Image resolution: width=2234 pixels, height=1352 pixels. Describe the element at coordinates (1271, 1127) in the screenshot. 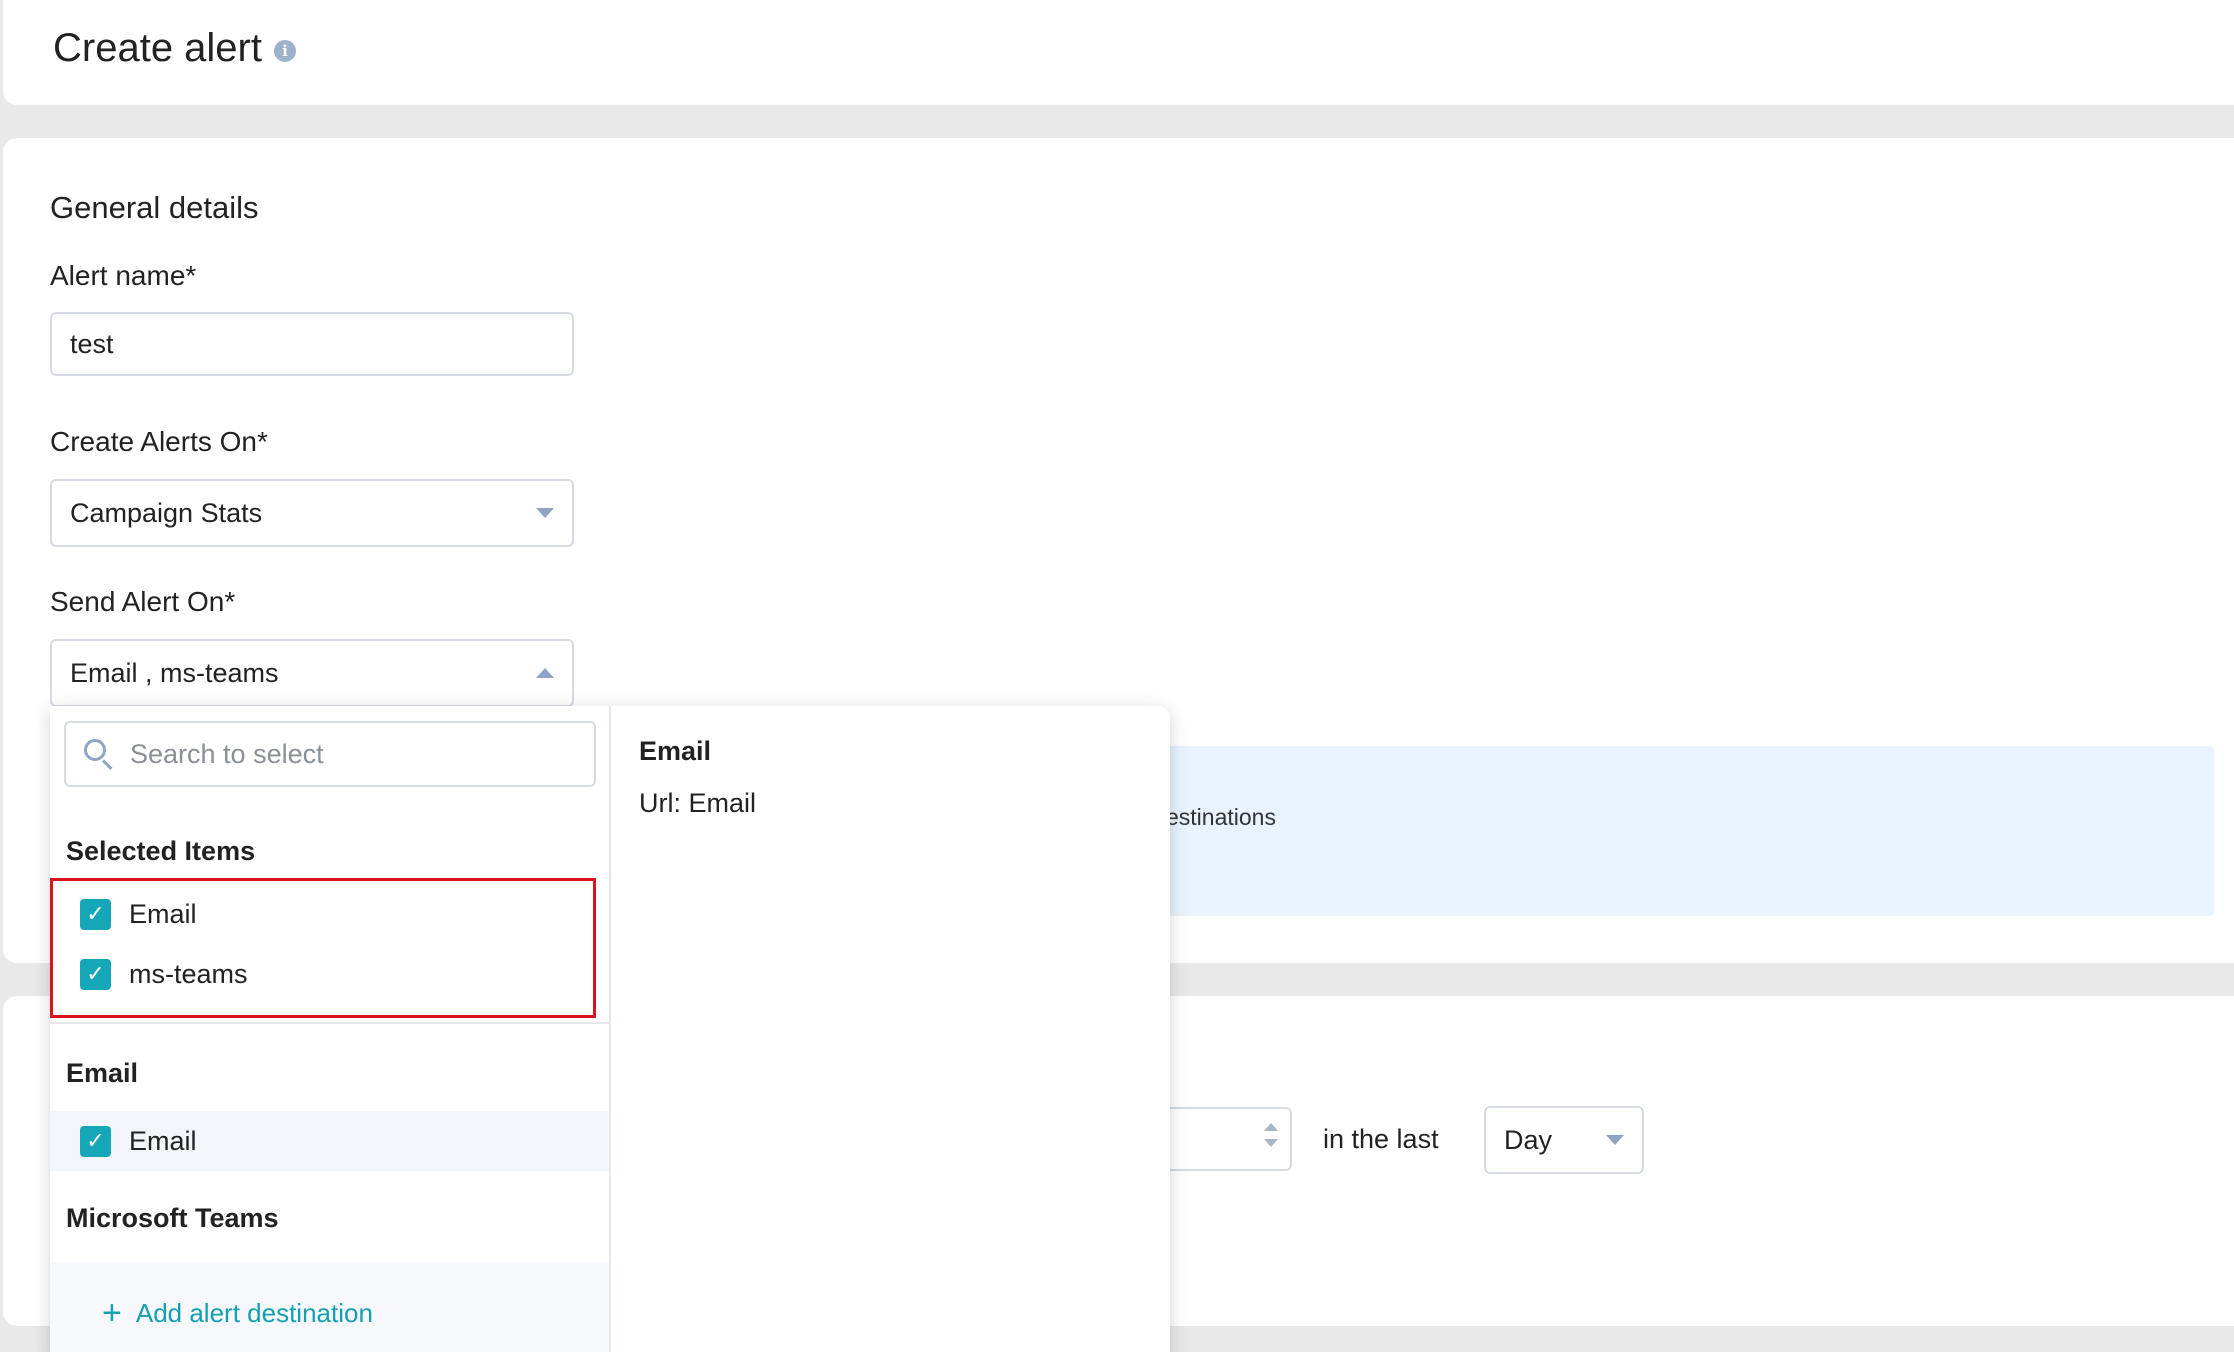

I see `stepper-up-icon` at that location.